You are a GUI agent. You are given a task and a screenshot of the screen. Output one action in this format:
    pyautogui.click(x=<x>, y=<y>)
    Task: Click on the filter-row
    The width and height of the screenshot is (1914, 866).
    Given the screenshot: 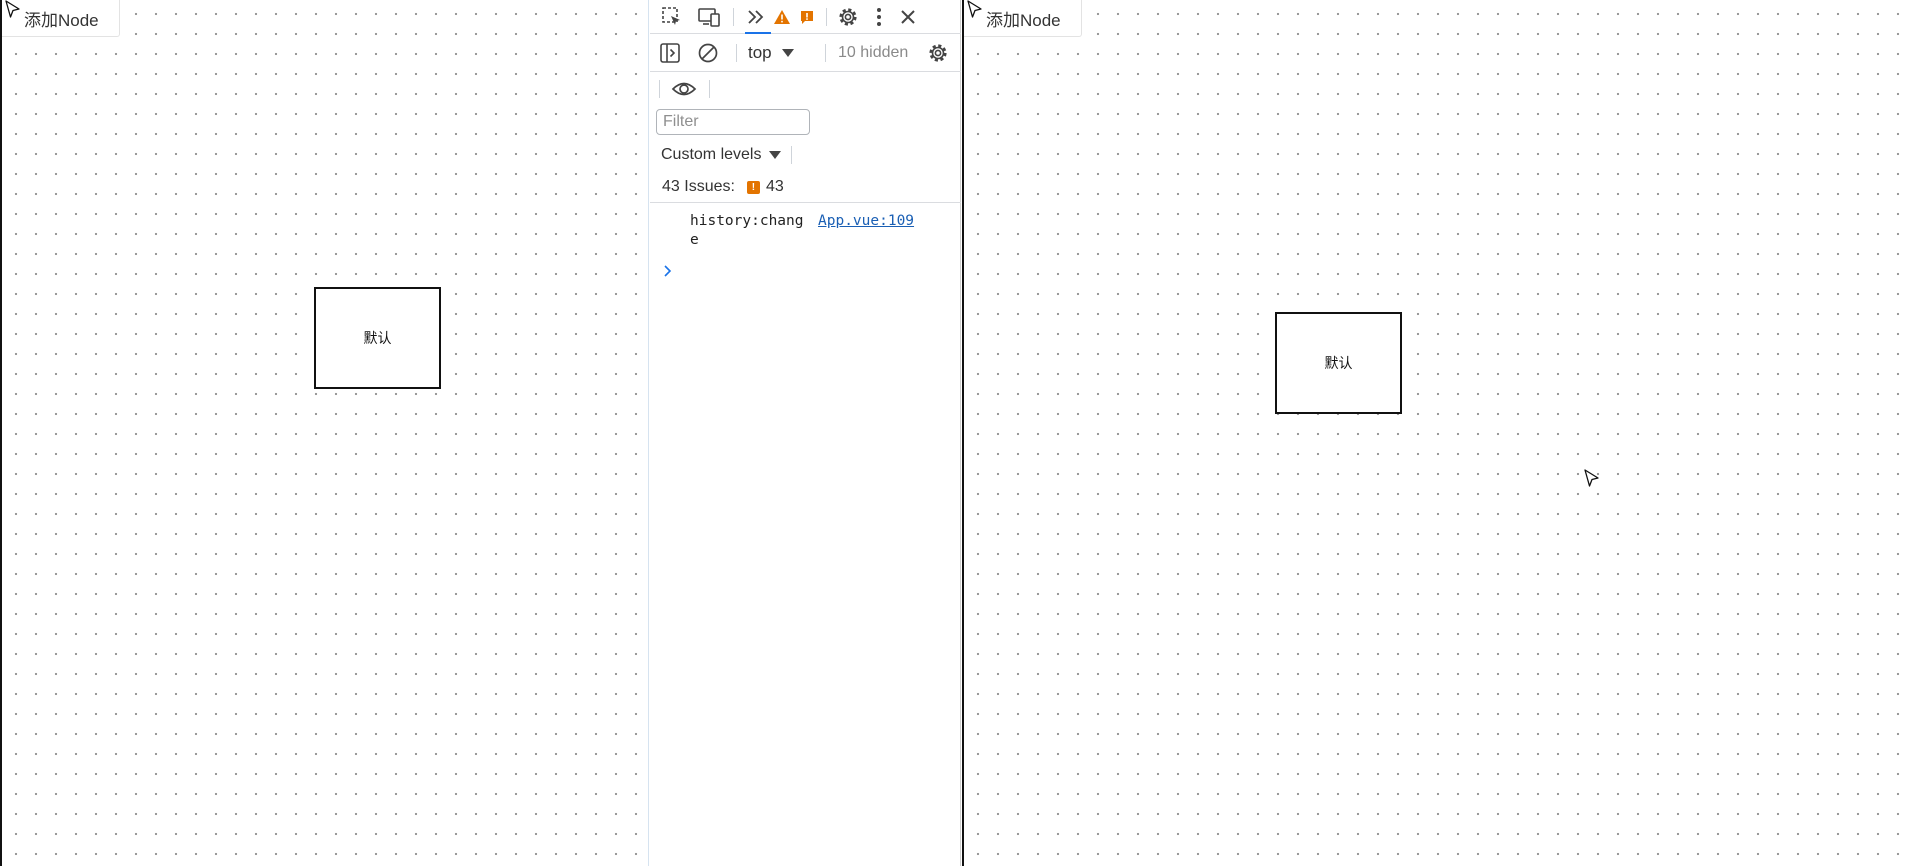 What is the action you would take?
    pyautogui.click(x=805, y=123)
    